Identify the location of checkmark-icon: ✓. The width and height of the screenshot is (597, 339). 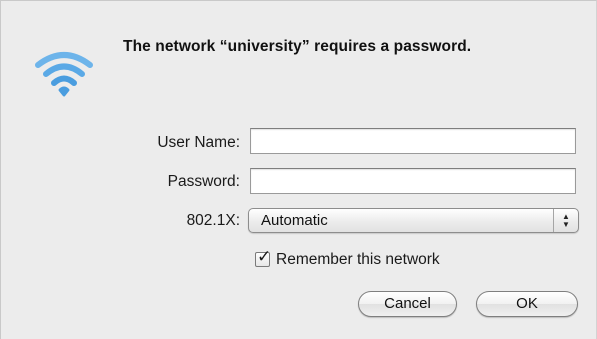
(264, 256).